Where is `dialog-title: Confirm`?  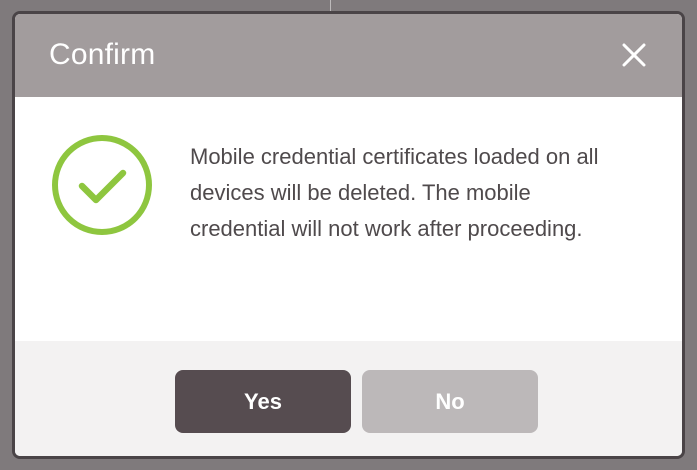 dialog-title: Confirm is located at coordinates (102, 54).